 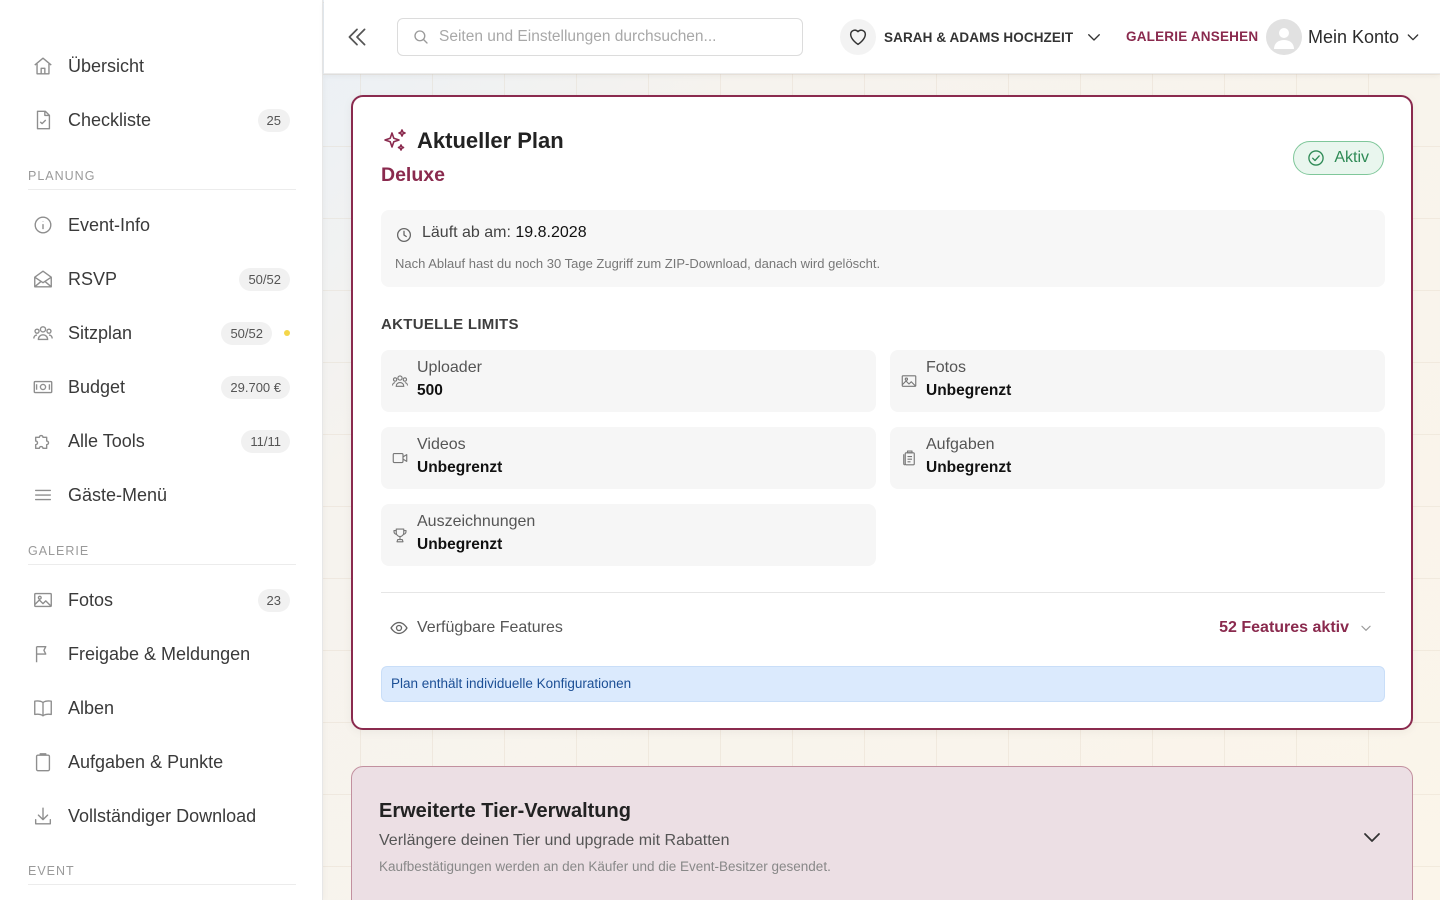 I want to click on flag-icon, so click(x=41, y=654).